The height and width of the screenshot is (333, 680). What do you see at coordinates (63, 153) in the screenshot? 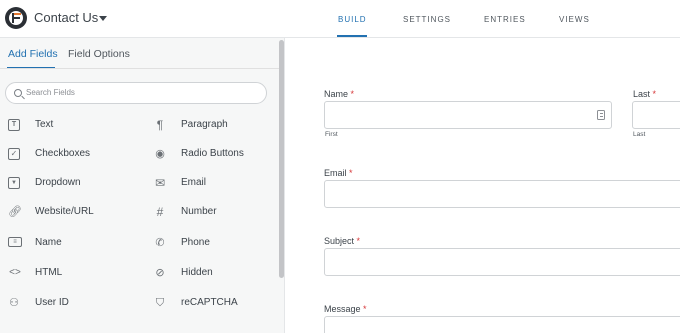
I see `field-label: Checkboxes` at bounding box center [63, 153].